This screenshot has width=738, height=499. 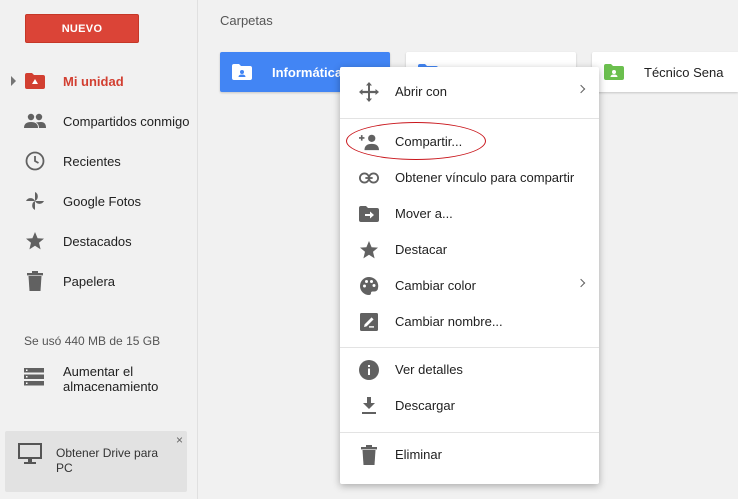 I want to click on sidebar-item-shared: Compartidos conmigo, so click(x=99, y=121).